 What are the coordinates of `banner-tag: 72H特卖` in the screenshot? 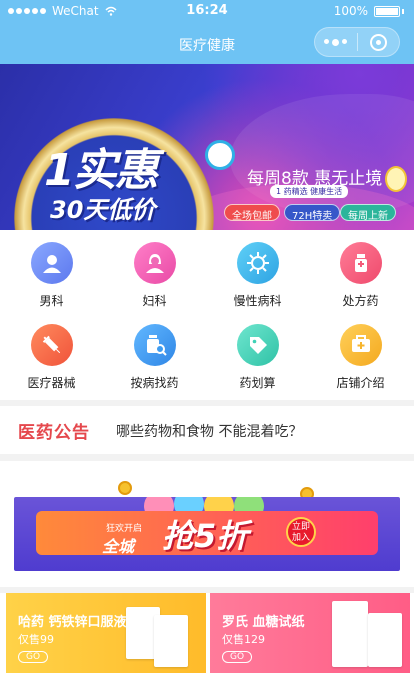 It's located at (312, 213).